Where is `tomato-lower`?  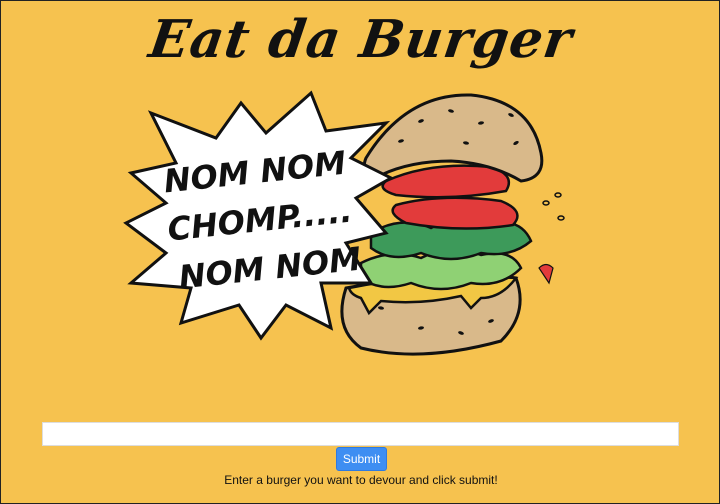
tomato-lower is located at coordinates (455, 213).